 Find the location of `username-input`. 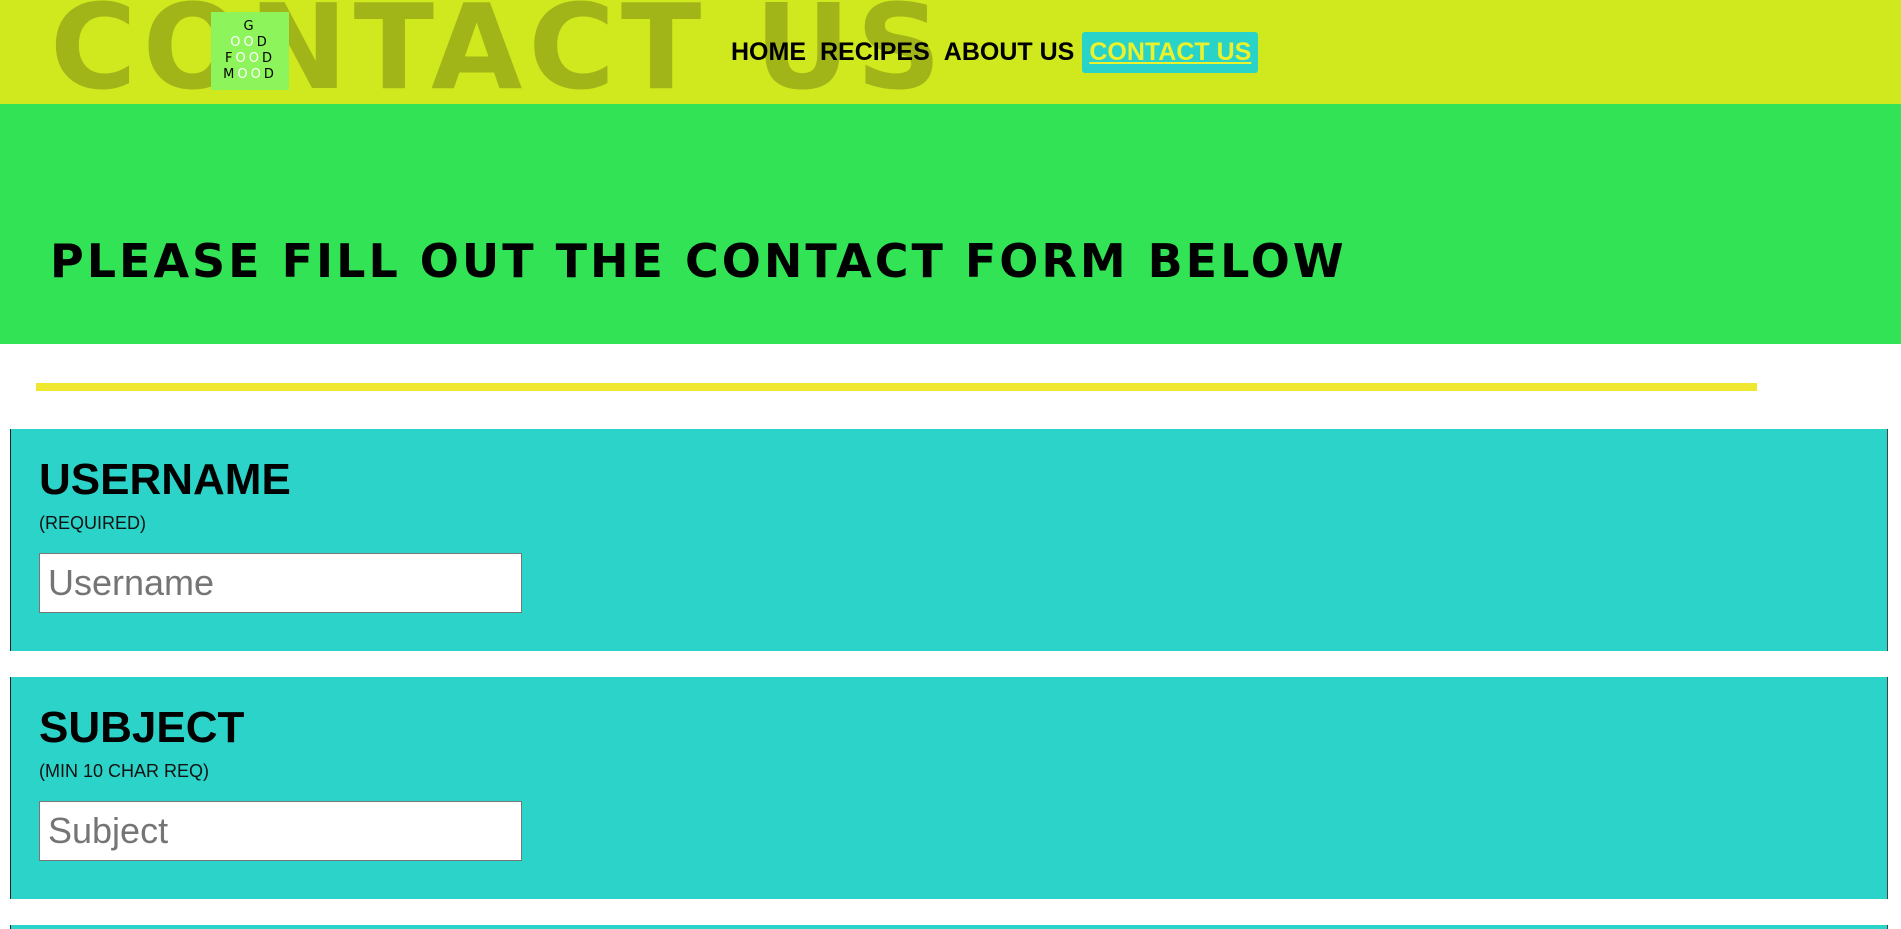

username-input is located at coordinates (280, 583).